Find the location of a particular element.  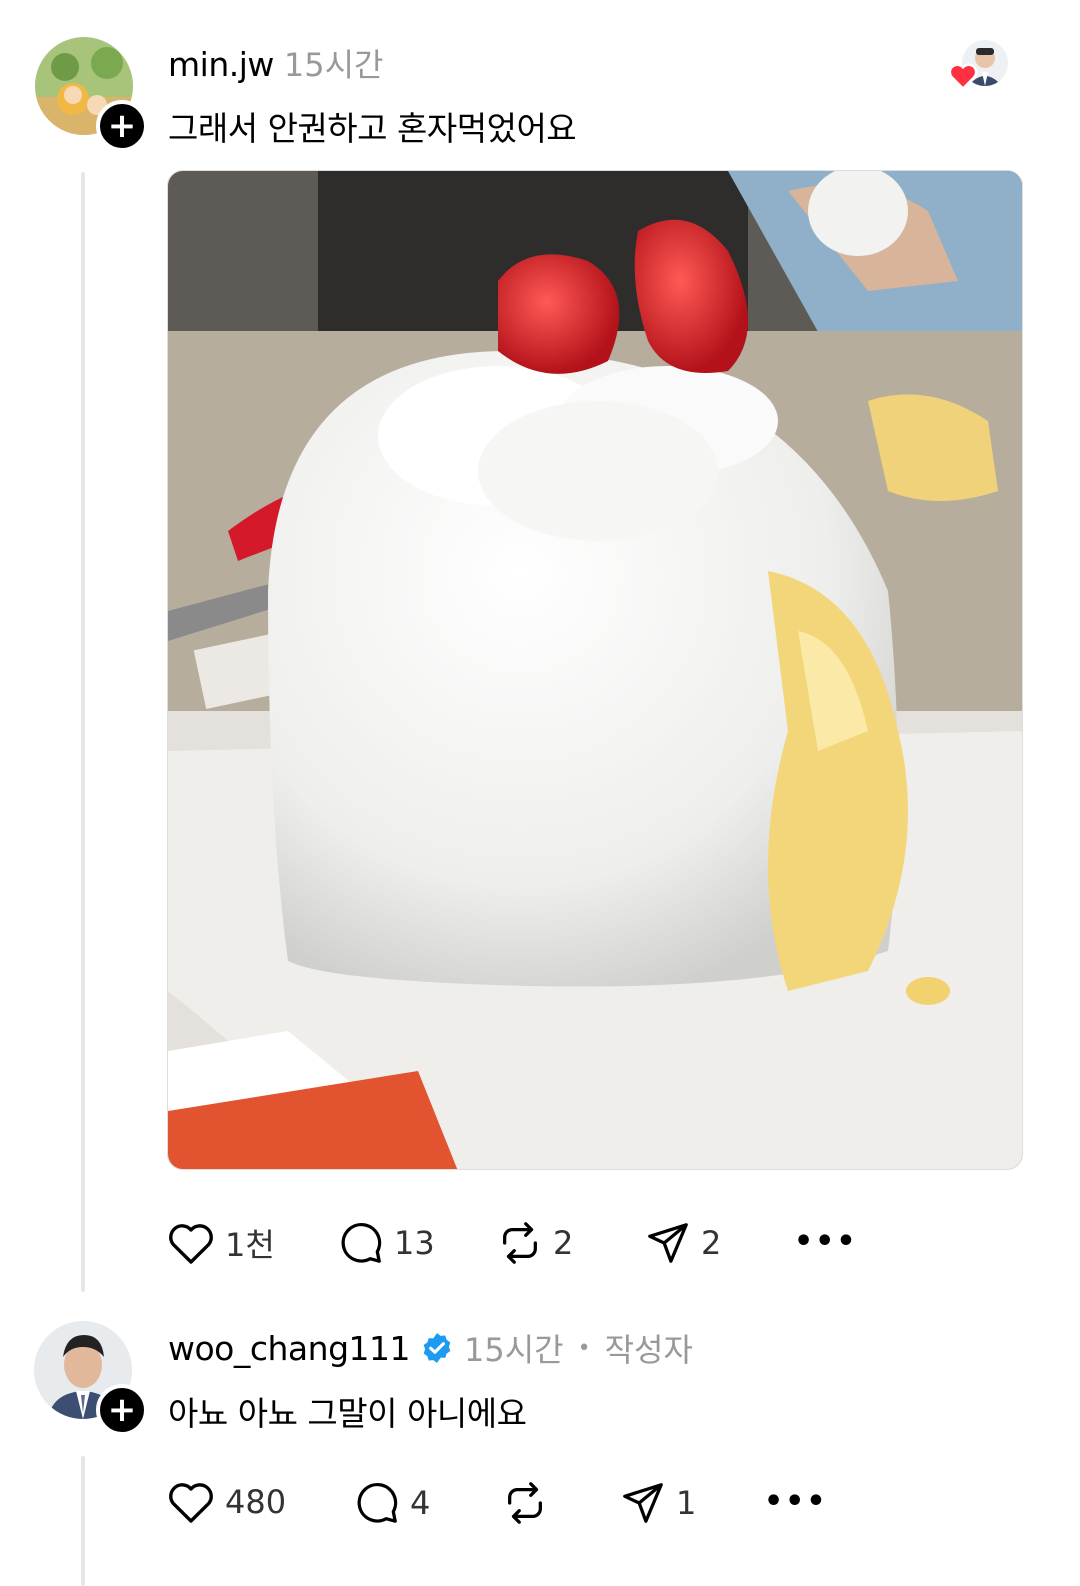

repost-button: 2 is located at coordinates (535, 1243).